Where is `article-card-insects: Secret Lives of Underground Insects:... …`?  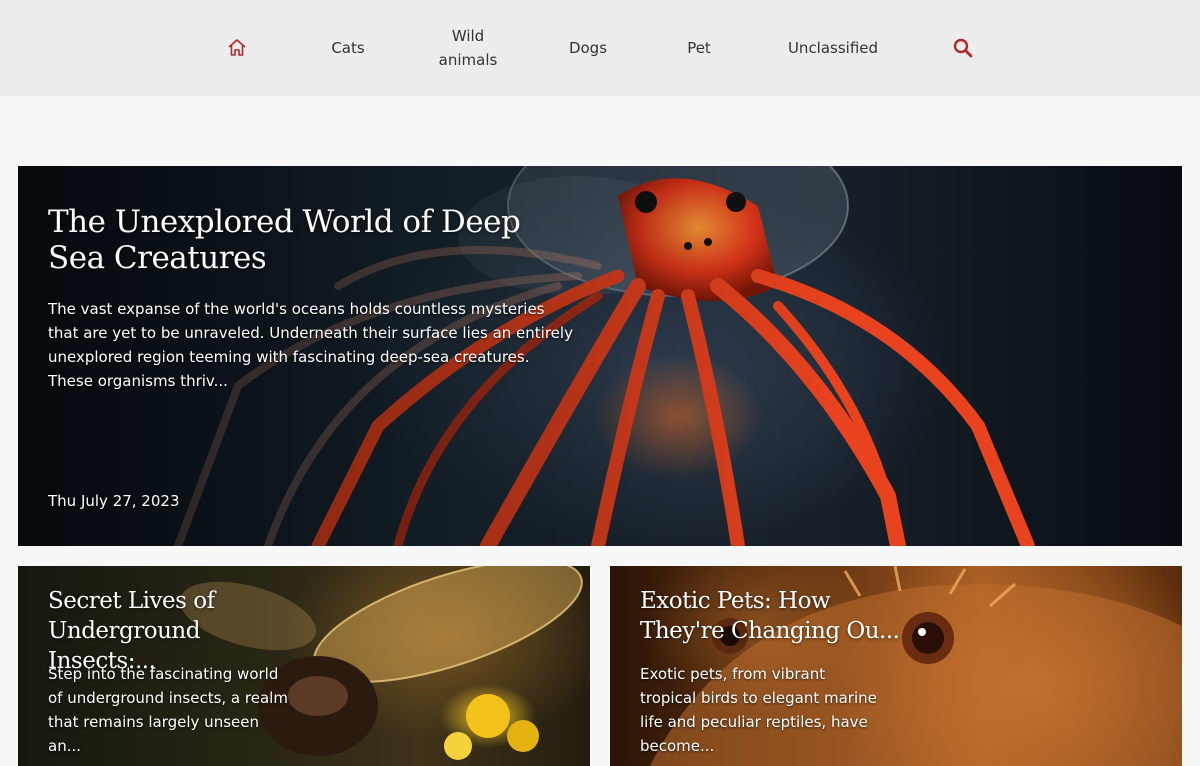
article-card-insects: Secret Lives of Underground Insects:... … is located at coordinates (304, 666).